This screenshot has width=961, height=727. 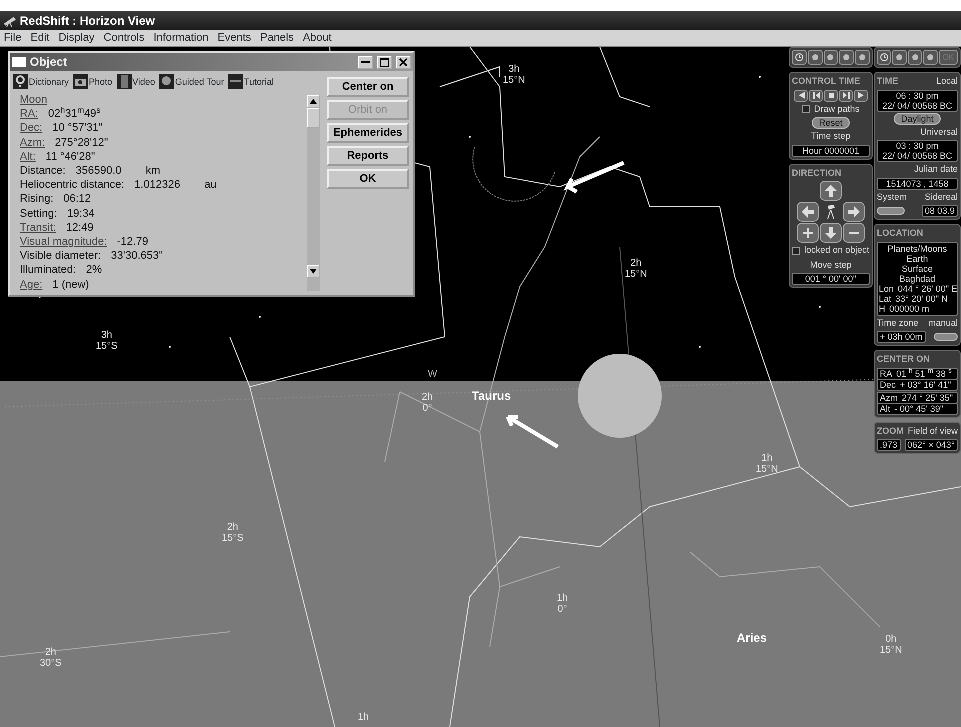 I want to click on info-label-link: Azm:, so click(x=33, y=143).